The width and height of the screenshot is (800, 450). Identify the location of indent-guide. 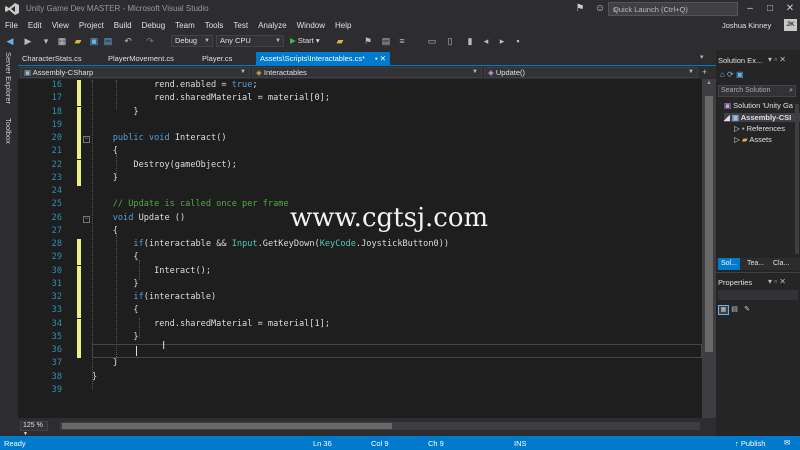
(139, 328).